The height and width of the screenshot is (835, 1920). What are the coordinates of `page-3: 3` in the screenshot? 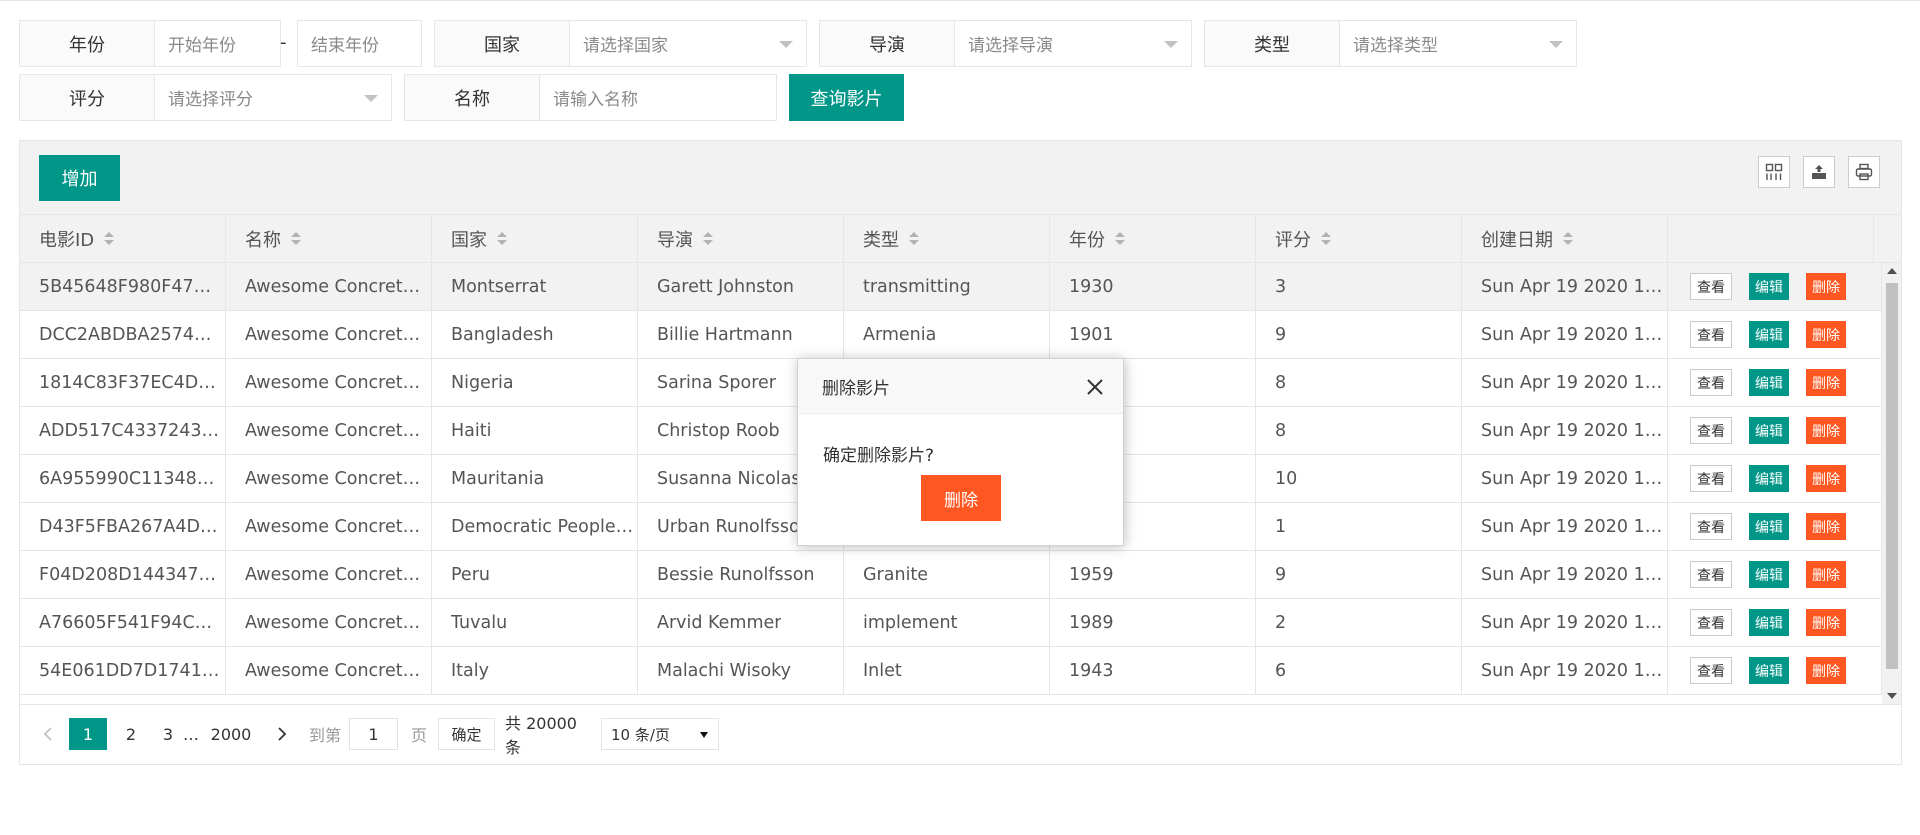 It's located at (168, 734).